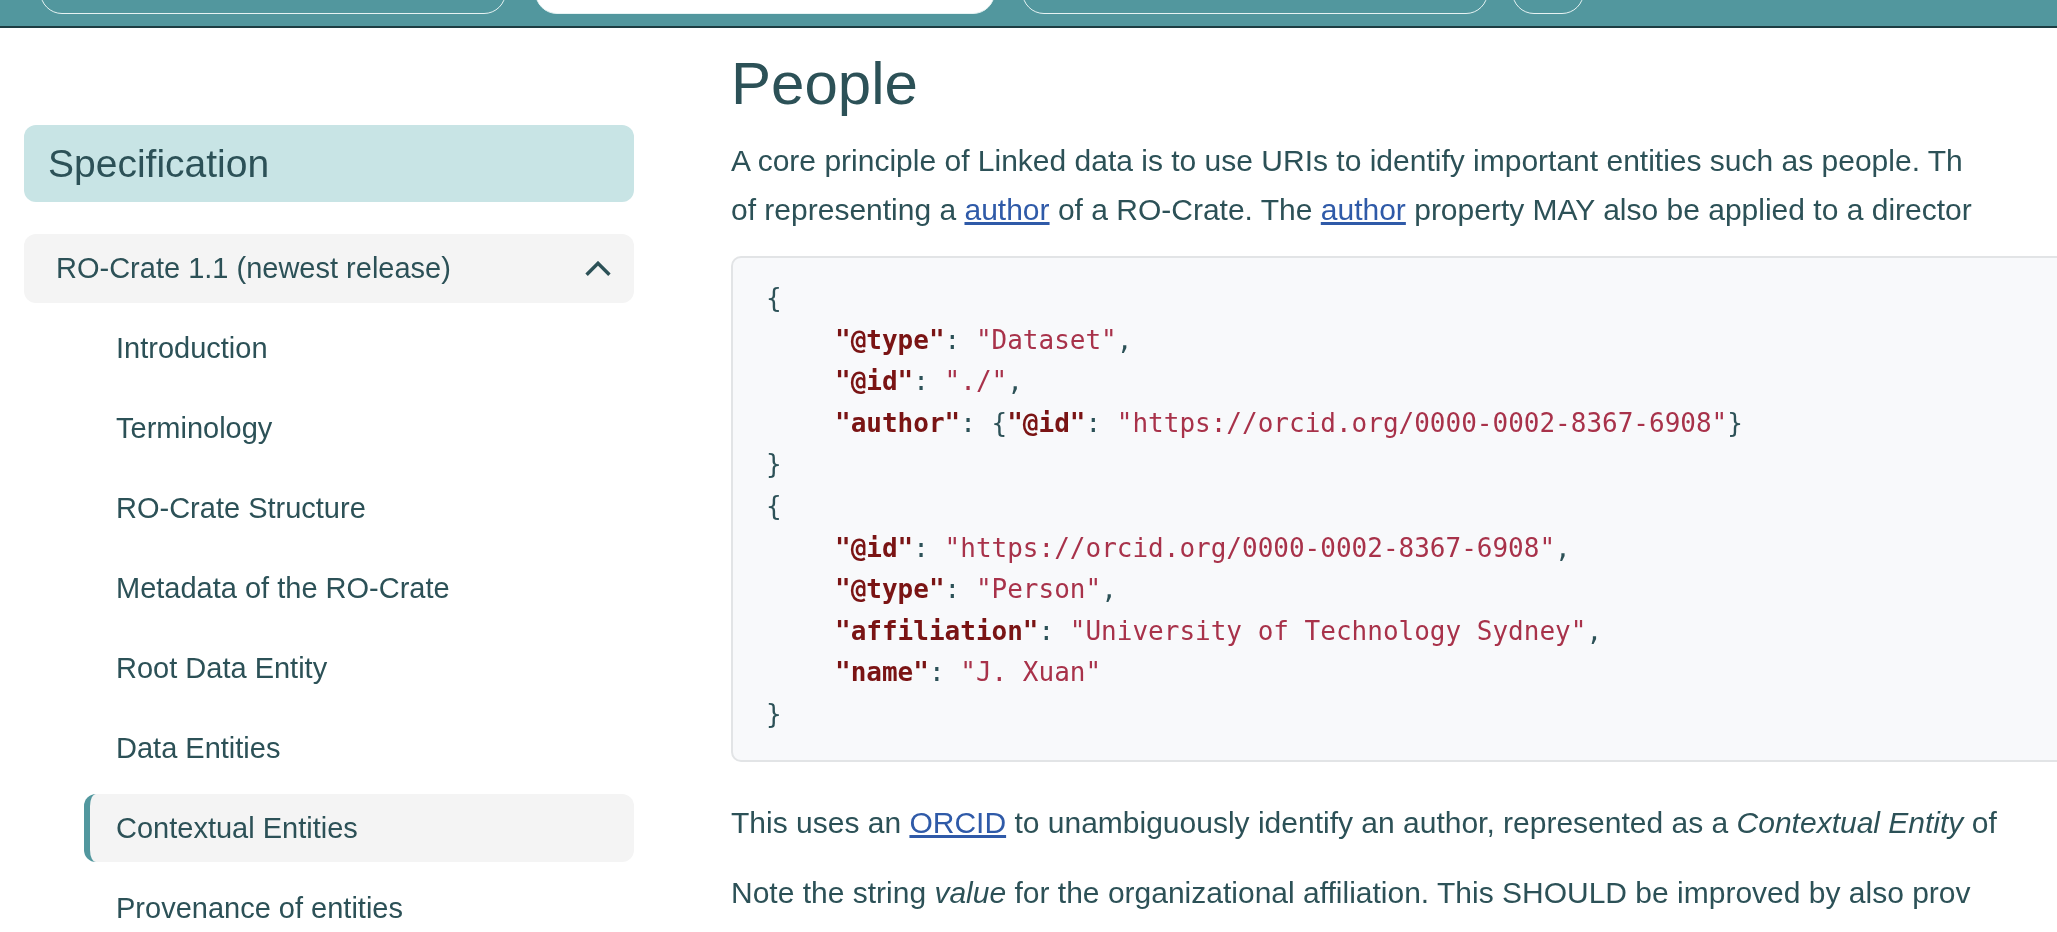 The image size is (2057, 932). Describe the element at coordinates (359, 748) in the screenshot. I see `sidebar-link: Data Entities` at that location.